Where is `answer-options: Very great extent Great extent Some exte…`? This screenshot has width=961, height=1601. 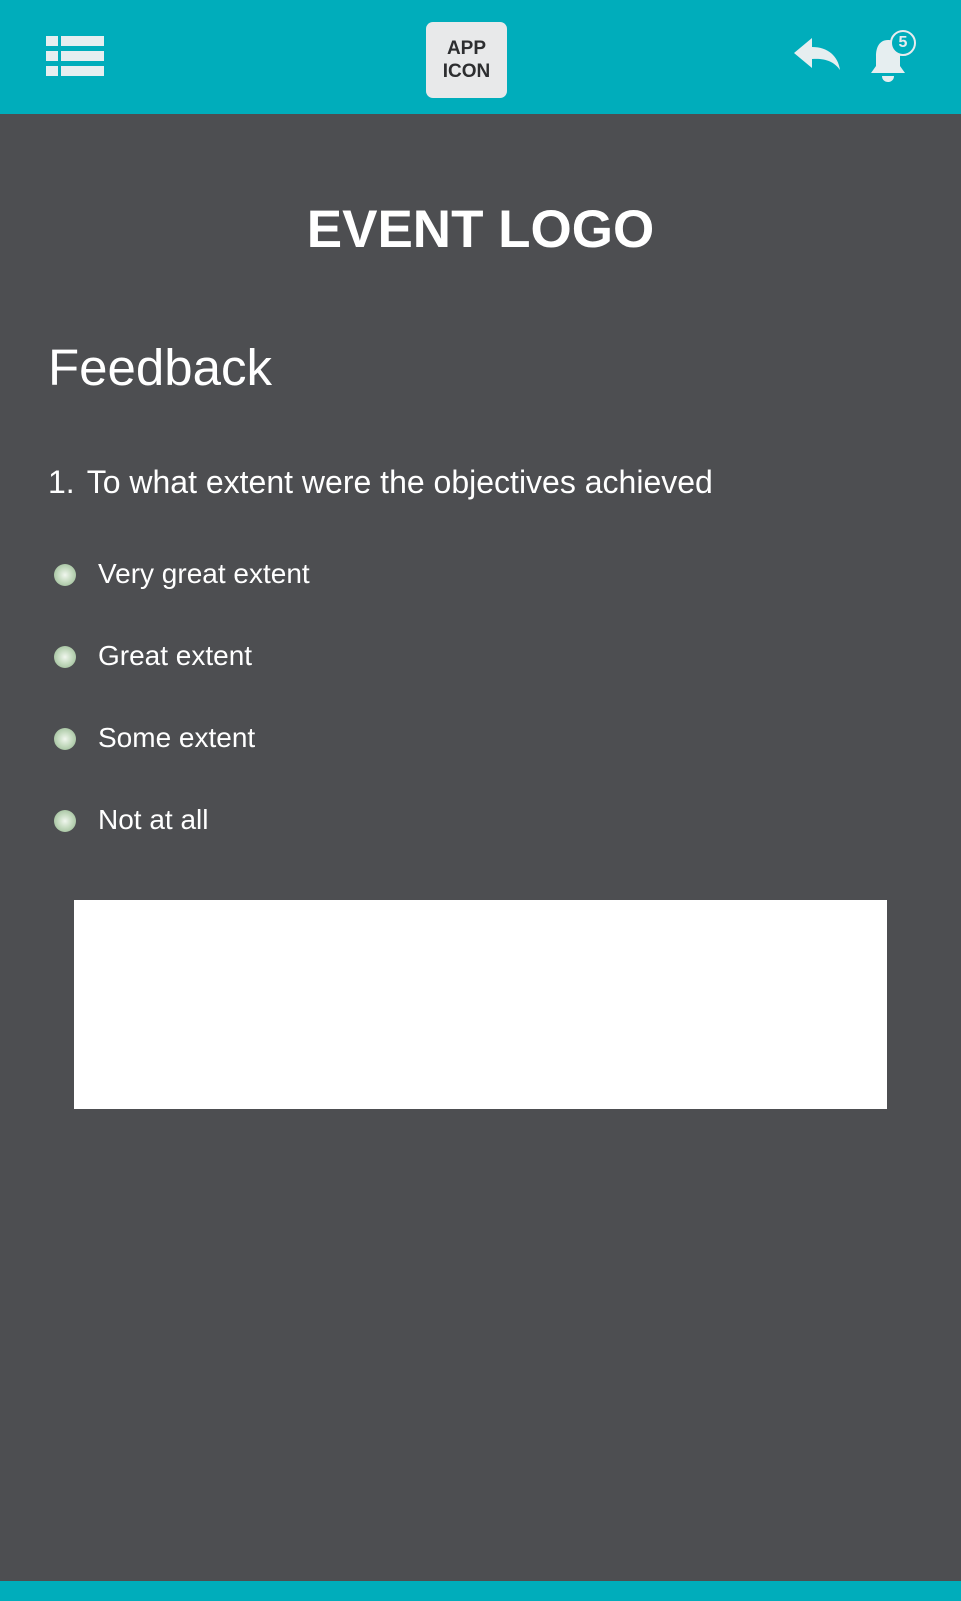 answer-options: Very great extent Great extent Some exte… is located at coordinates (352, 716).